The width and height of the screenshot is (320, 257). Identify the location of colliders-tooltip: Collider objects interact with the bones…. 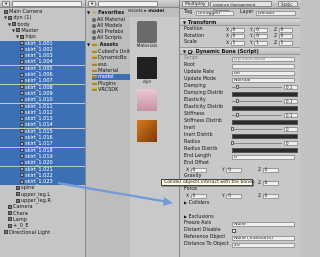
(208, 182).